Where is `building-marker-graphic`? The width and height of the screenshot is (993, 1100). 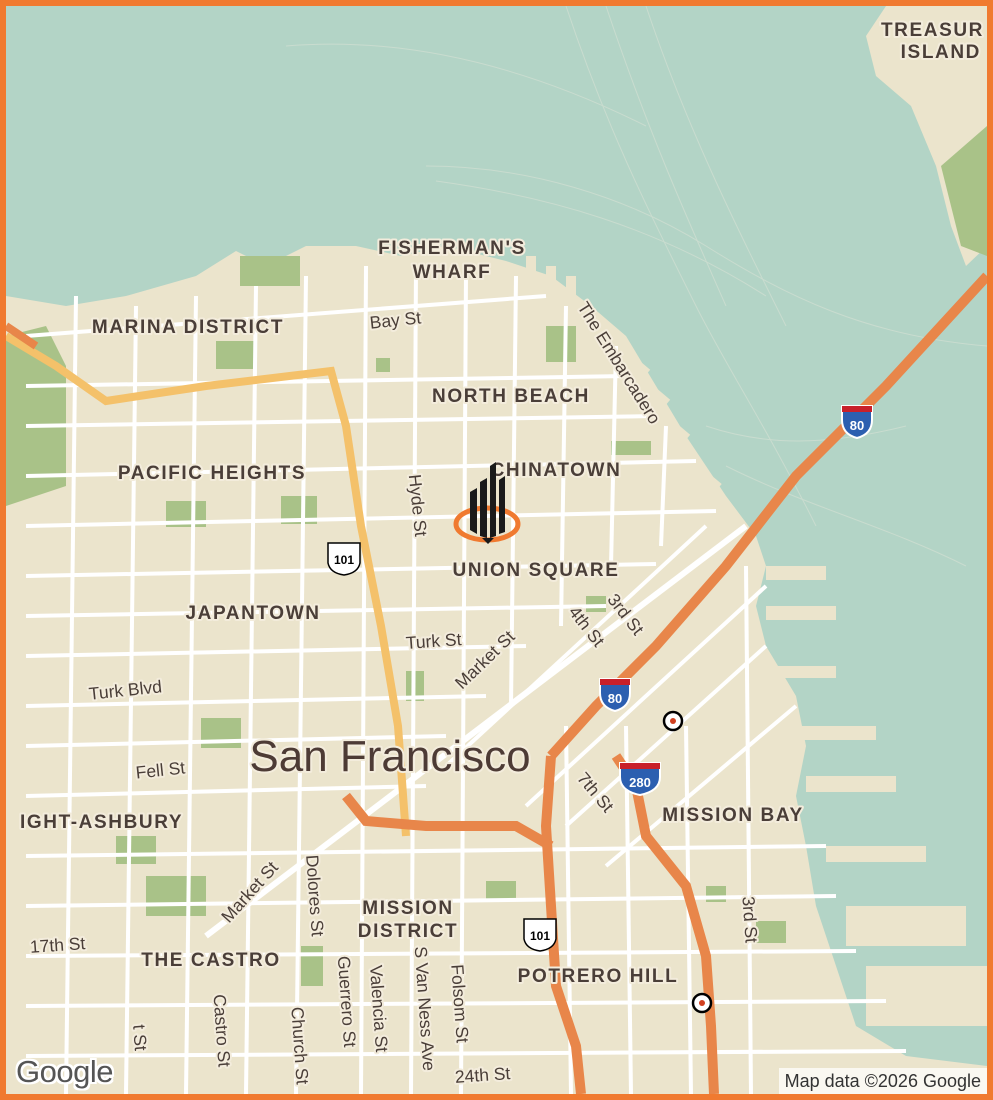 building-marker-graphic is located at coordinates (487, 503).